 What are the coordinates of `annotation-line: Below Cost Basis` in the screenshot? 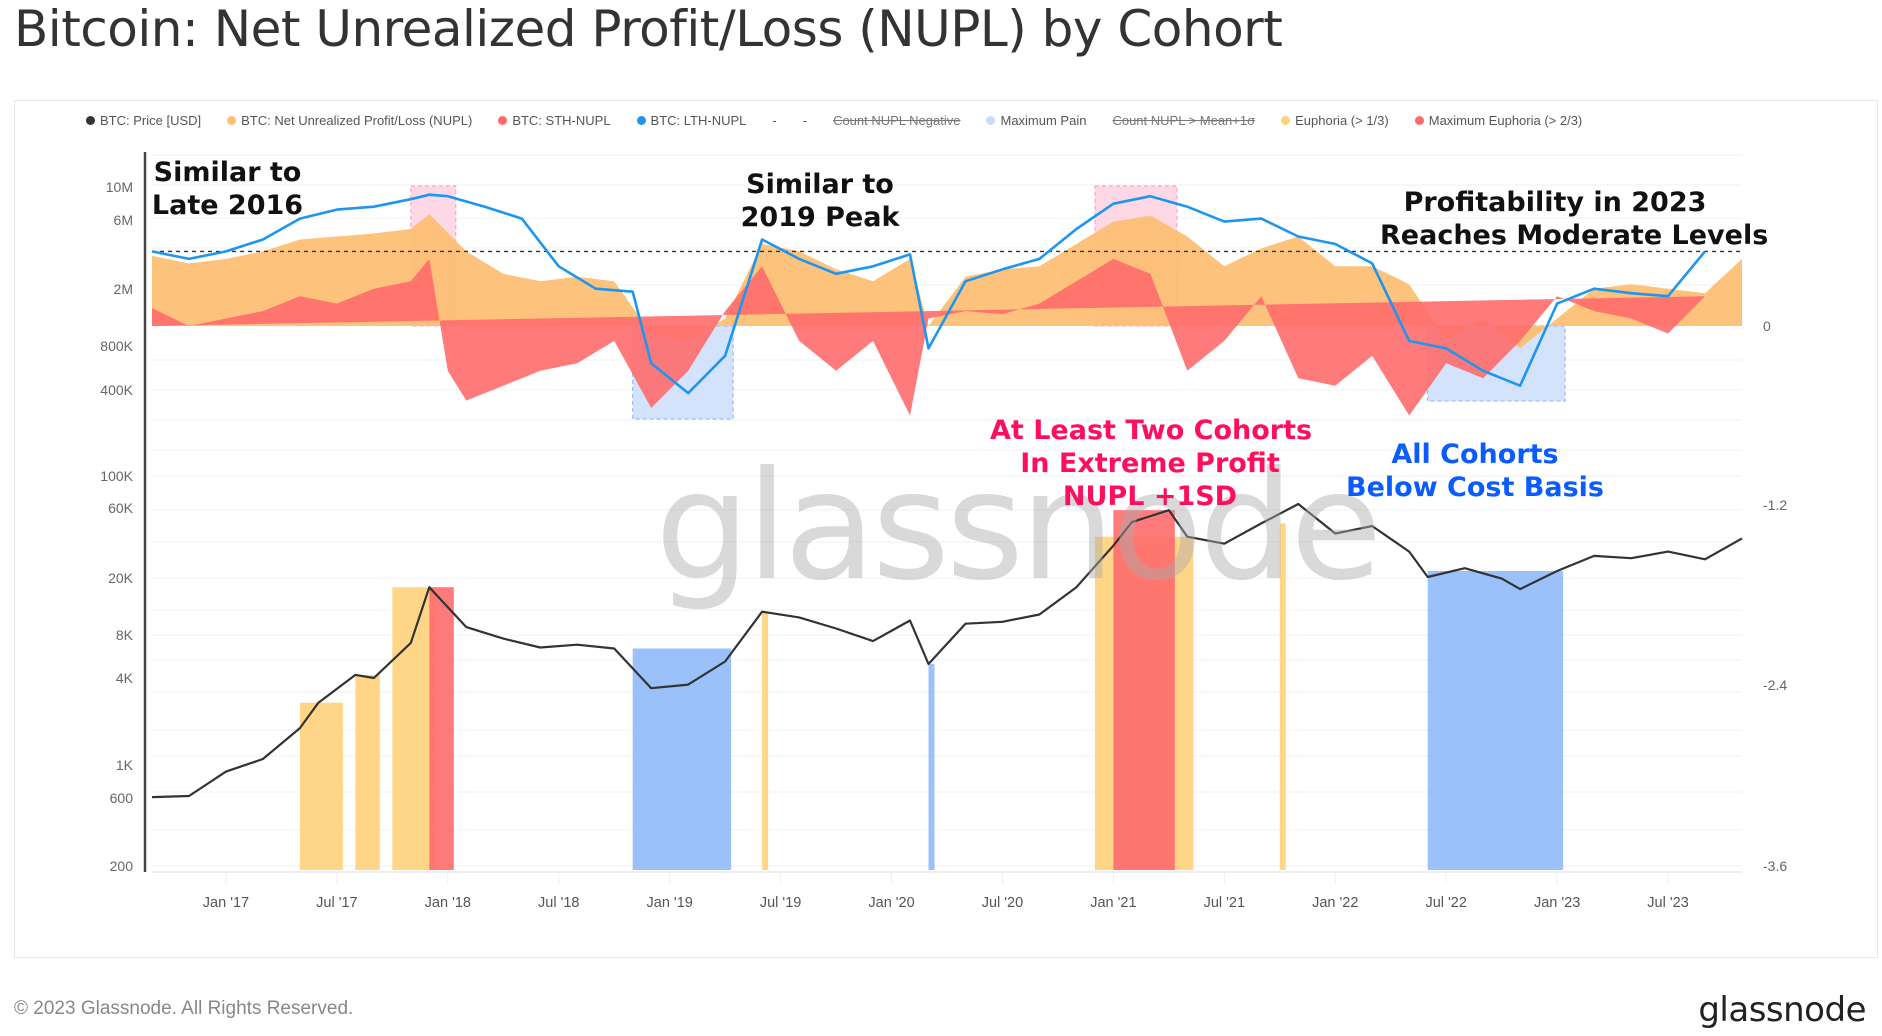 It's located at (1475, 487).